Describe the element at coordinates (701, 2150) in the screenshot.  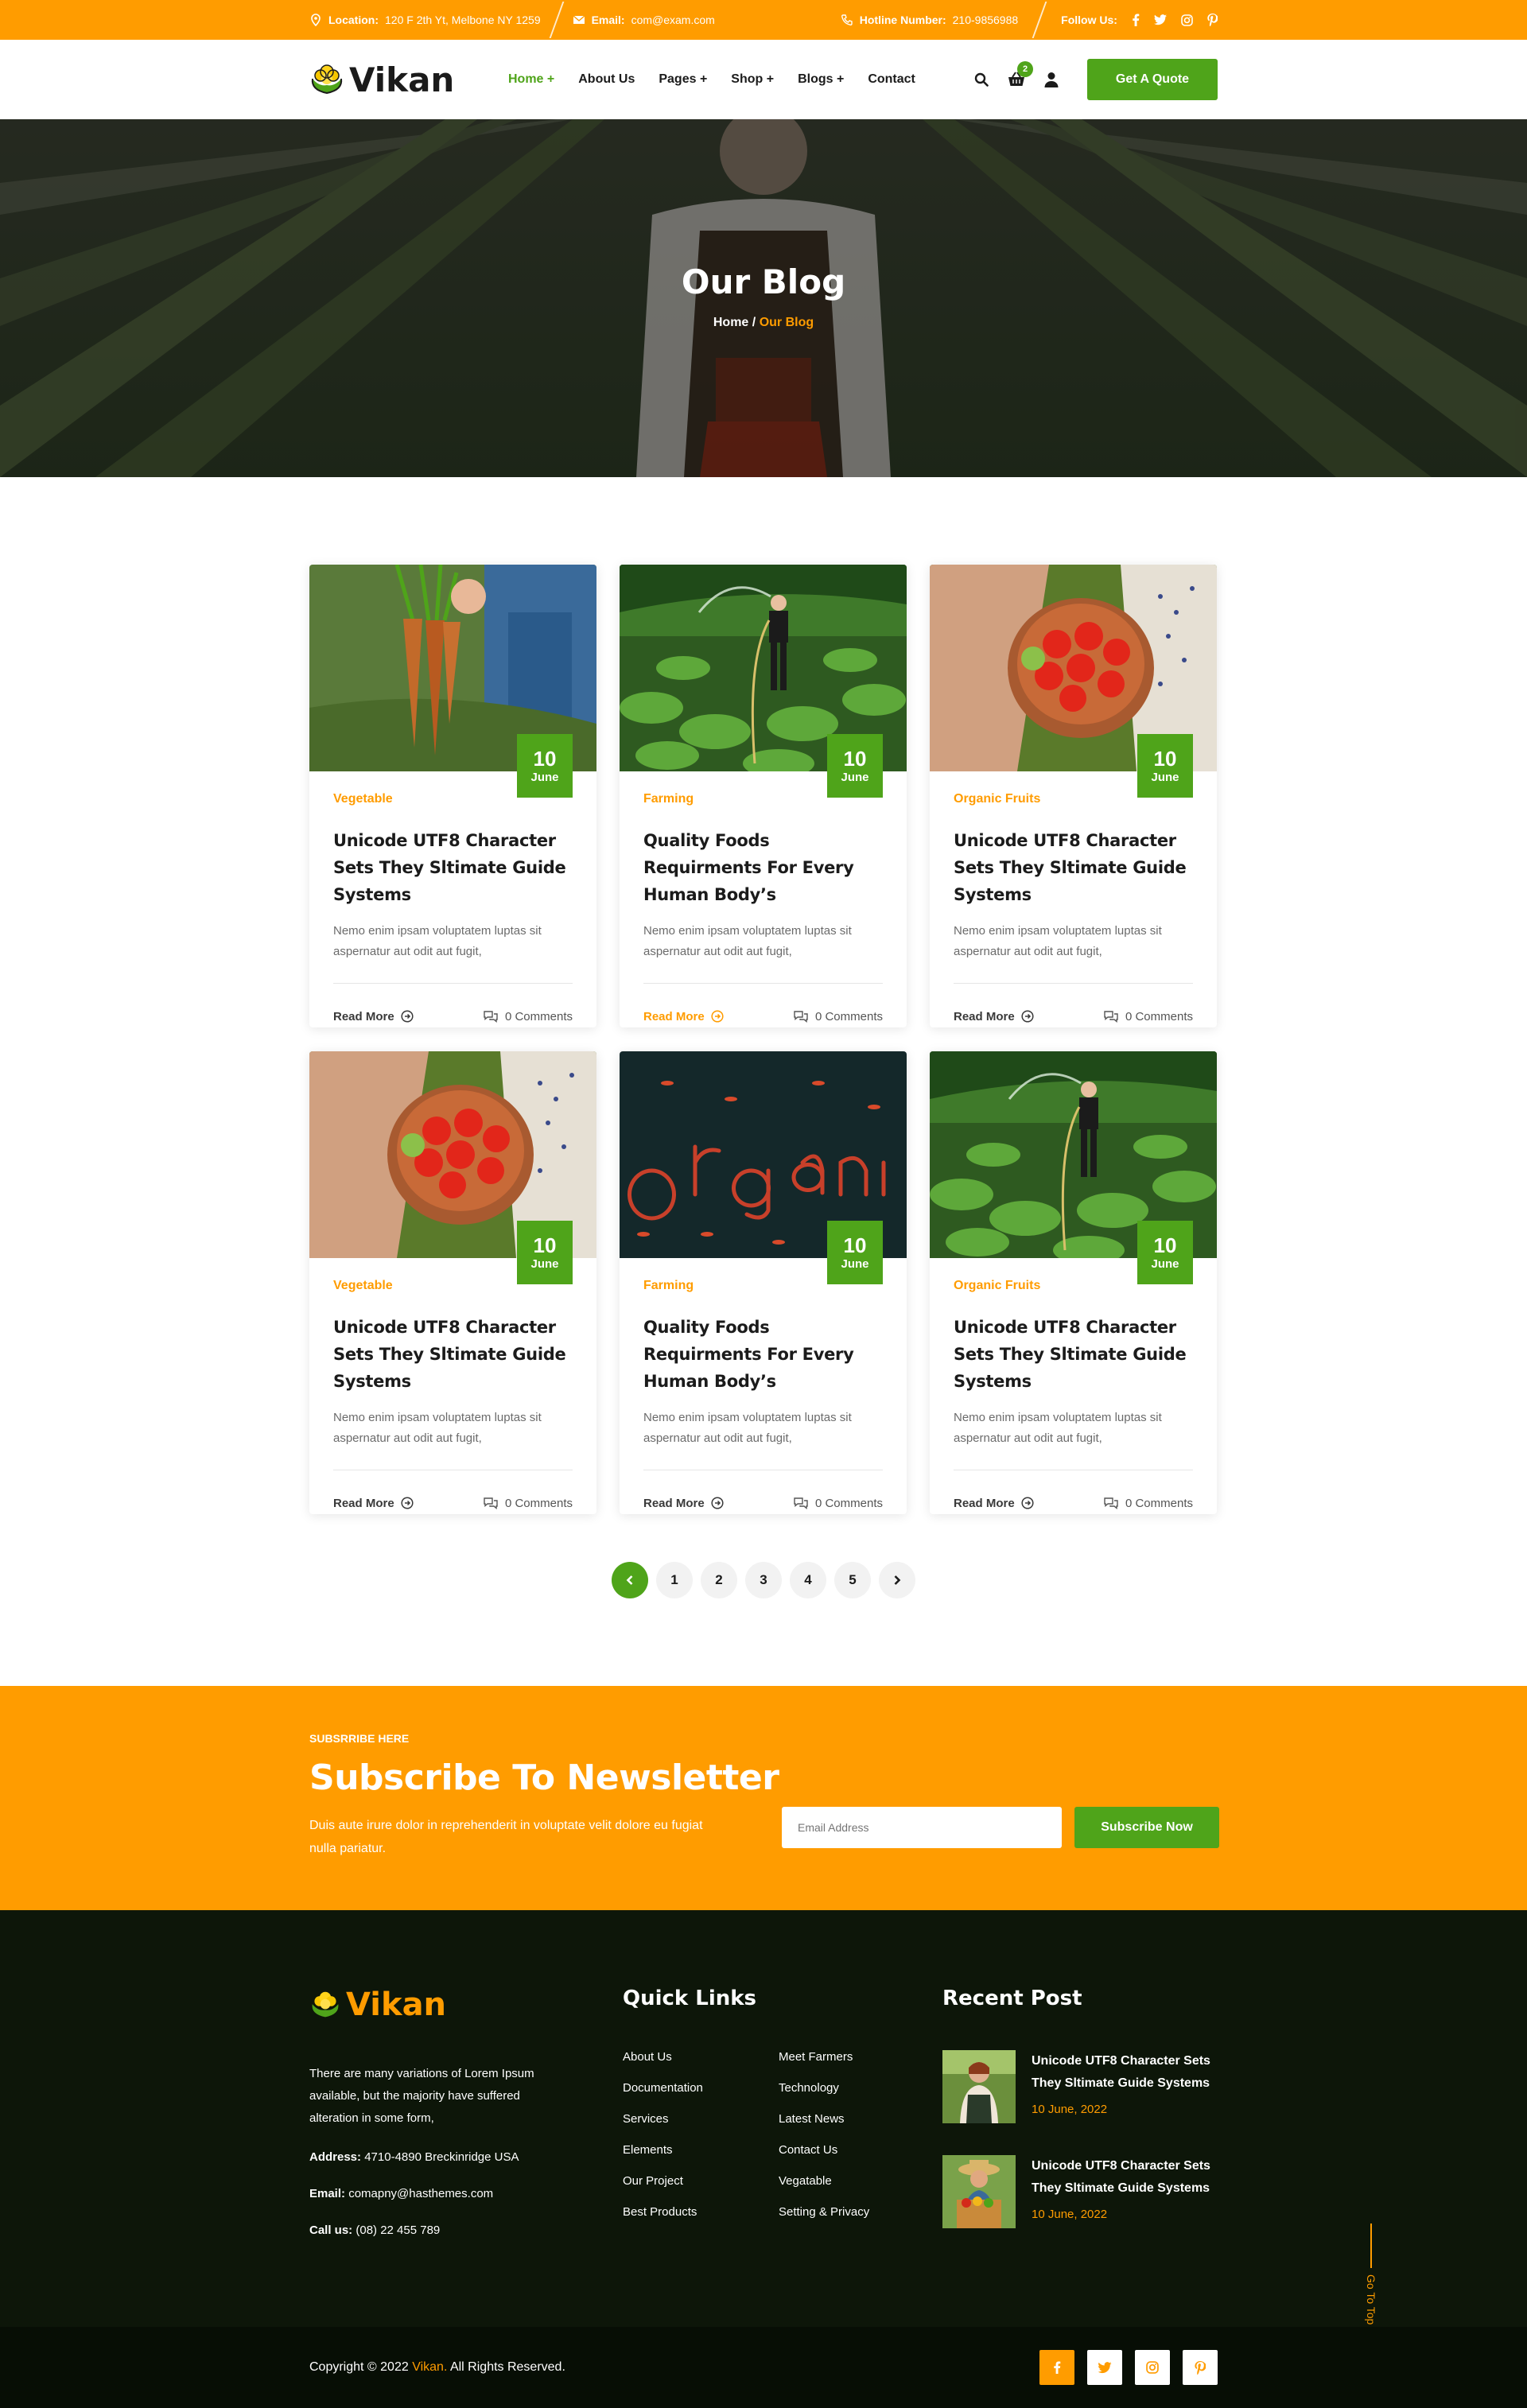
I see `quick-link-elements: Elements` at that location.